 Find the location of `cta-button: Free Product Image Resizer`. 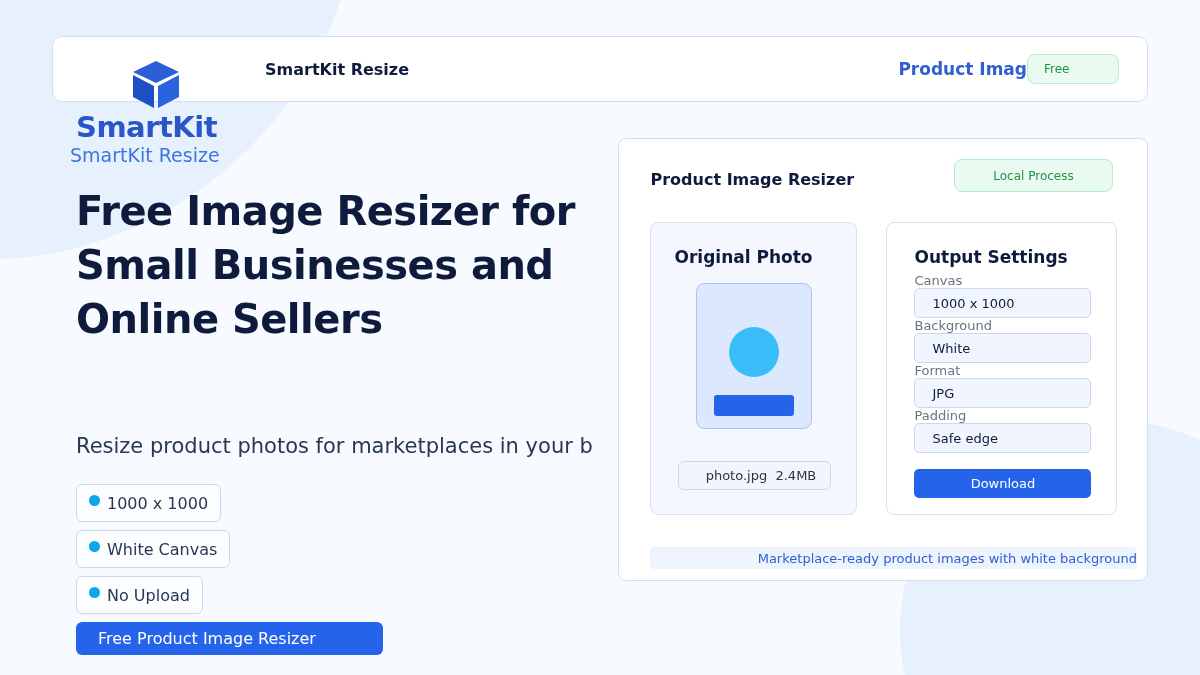

cta-button: Free Product Image Resizer is located at coordinates (229, 638).